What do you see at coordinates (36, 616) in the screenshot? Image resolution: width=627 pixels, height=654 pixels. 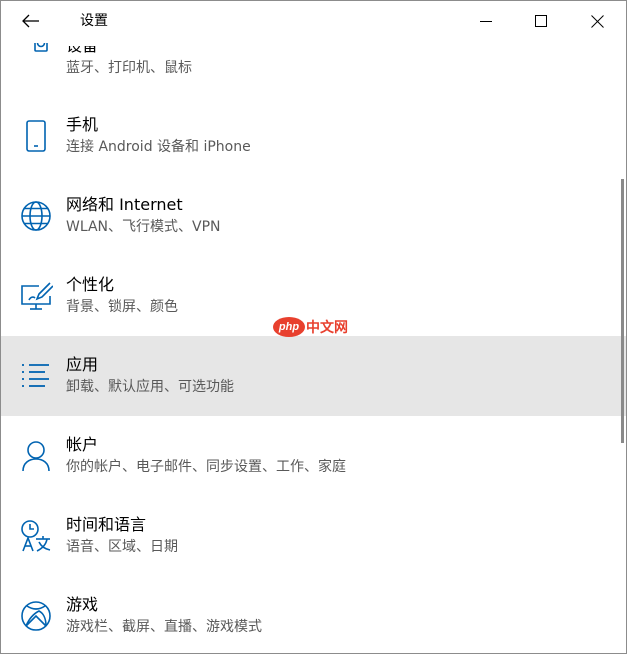 I see `xbox-icon` at bounding box center [36, 616].